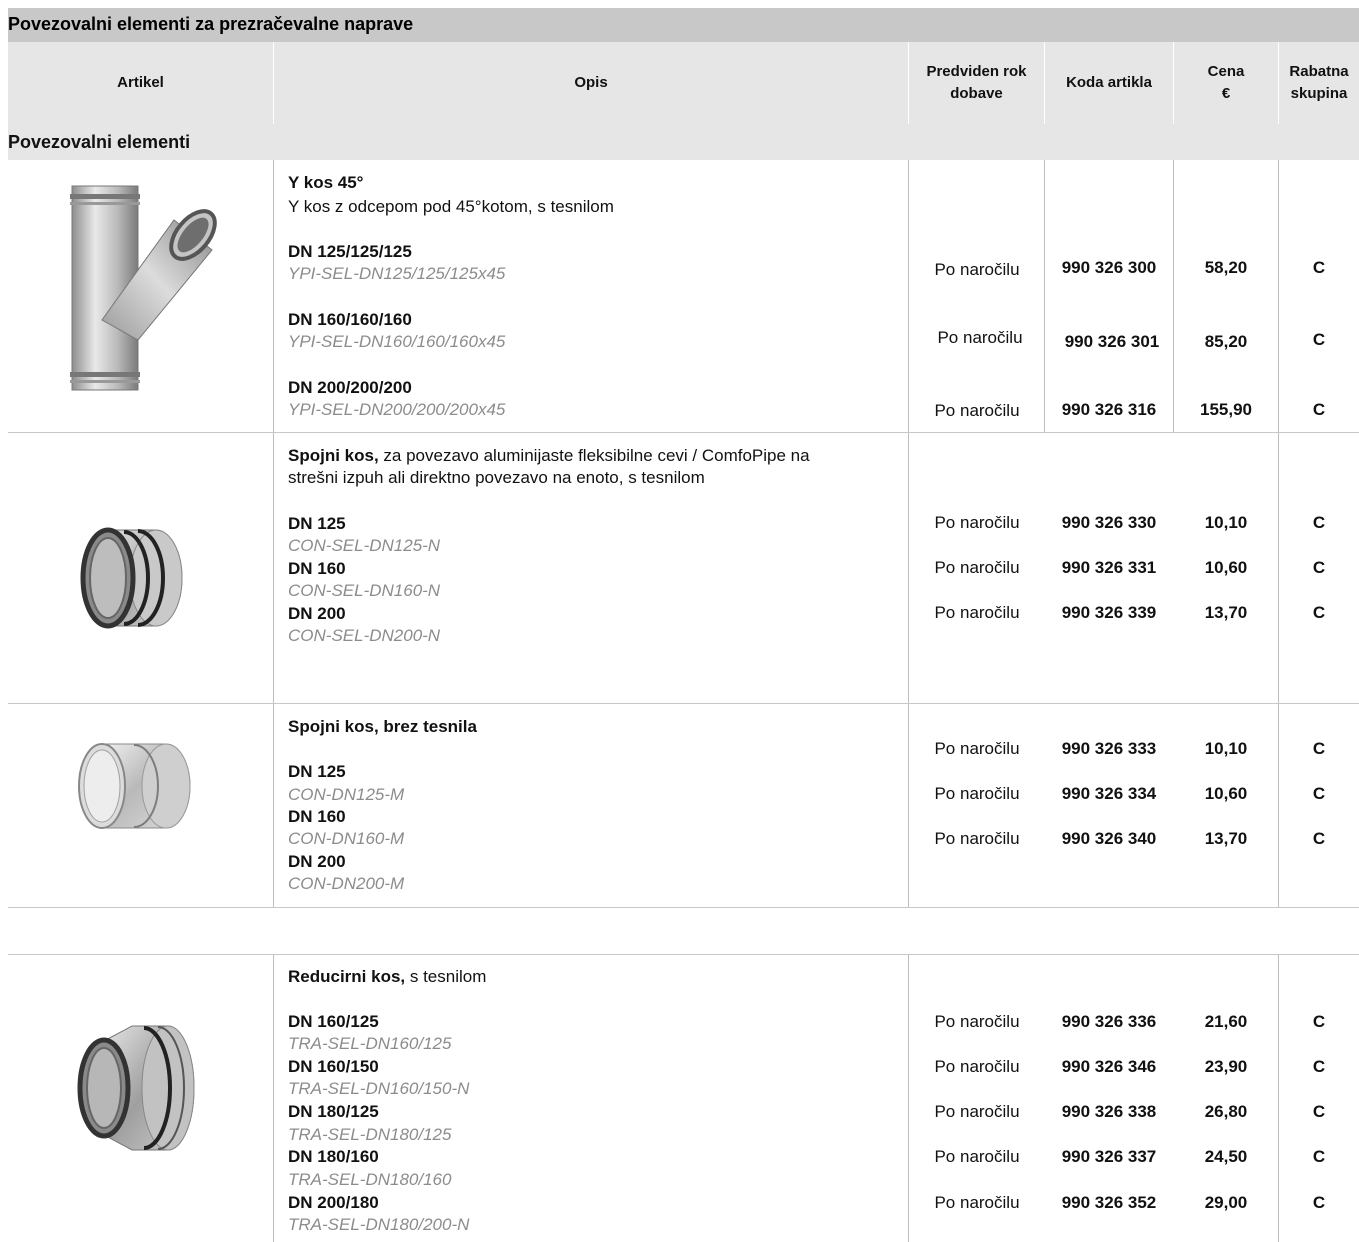 The image size is (1359, 1242). I want to click on variant-koda: 990 326 339, so click(1109, 612).